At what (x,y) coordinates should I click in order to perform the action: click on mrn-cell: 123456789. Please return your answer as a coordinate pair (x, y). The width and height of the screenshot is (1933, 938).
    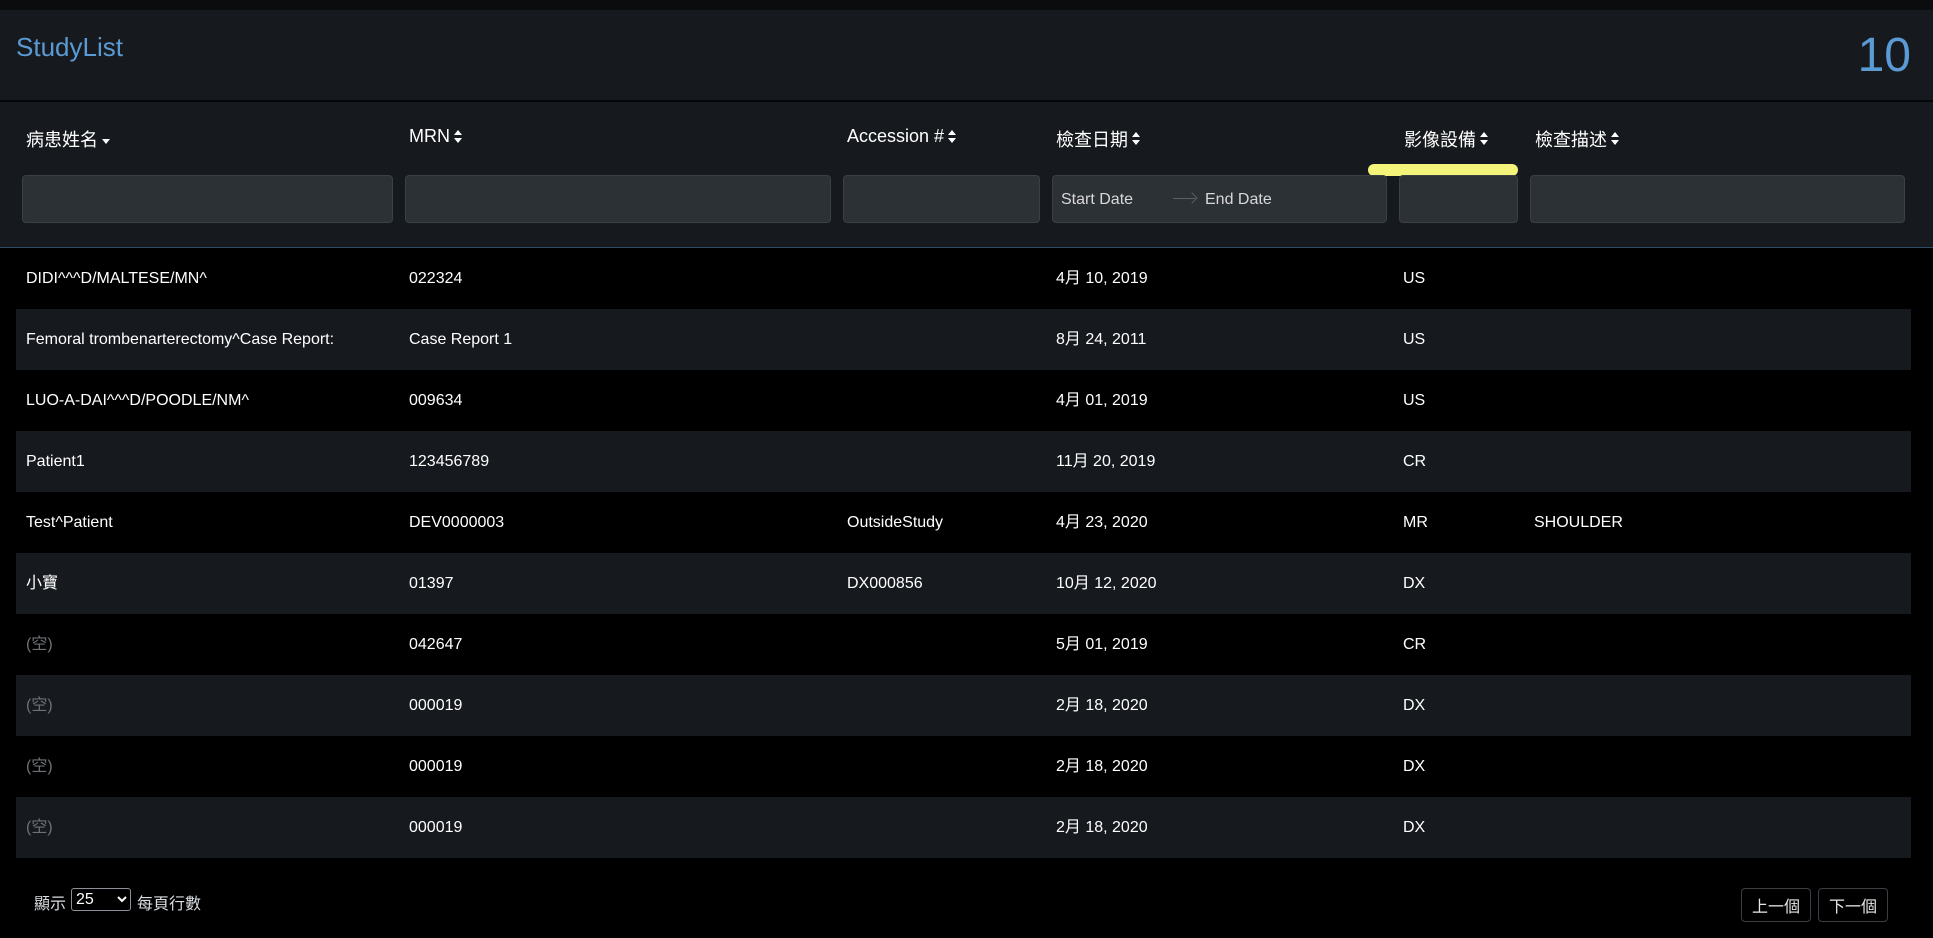
    Looking at the image, I should click on (449, 461).